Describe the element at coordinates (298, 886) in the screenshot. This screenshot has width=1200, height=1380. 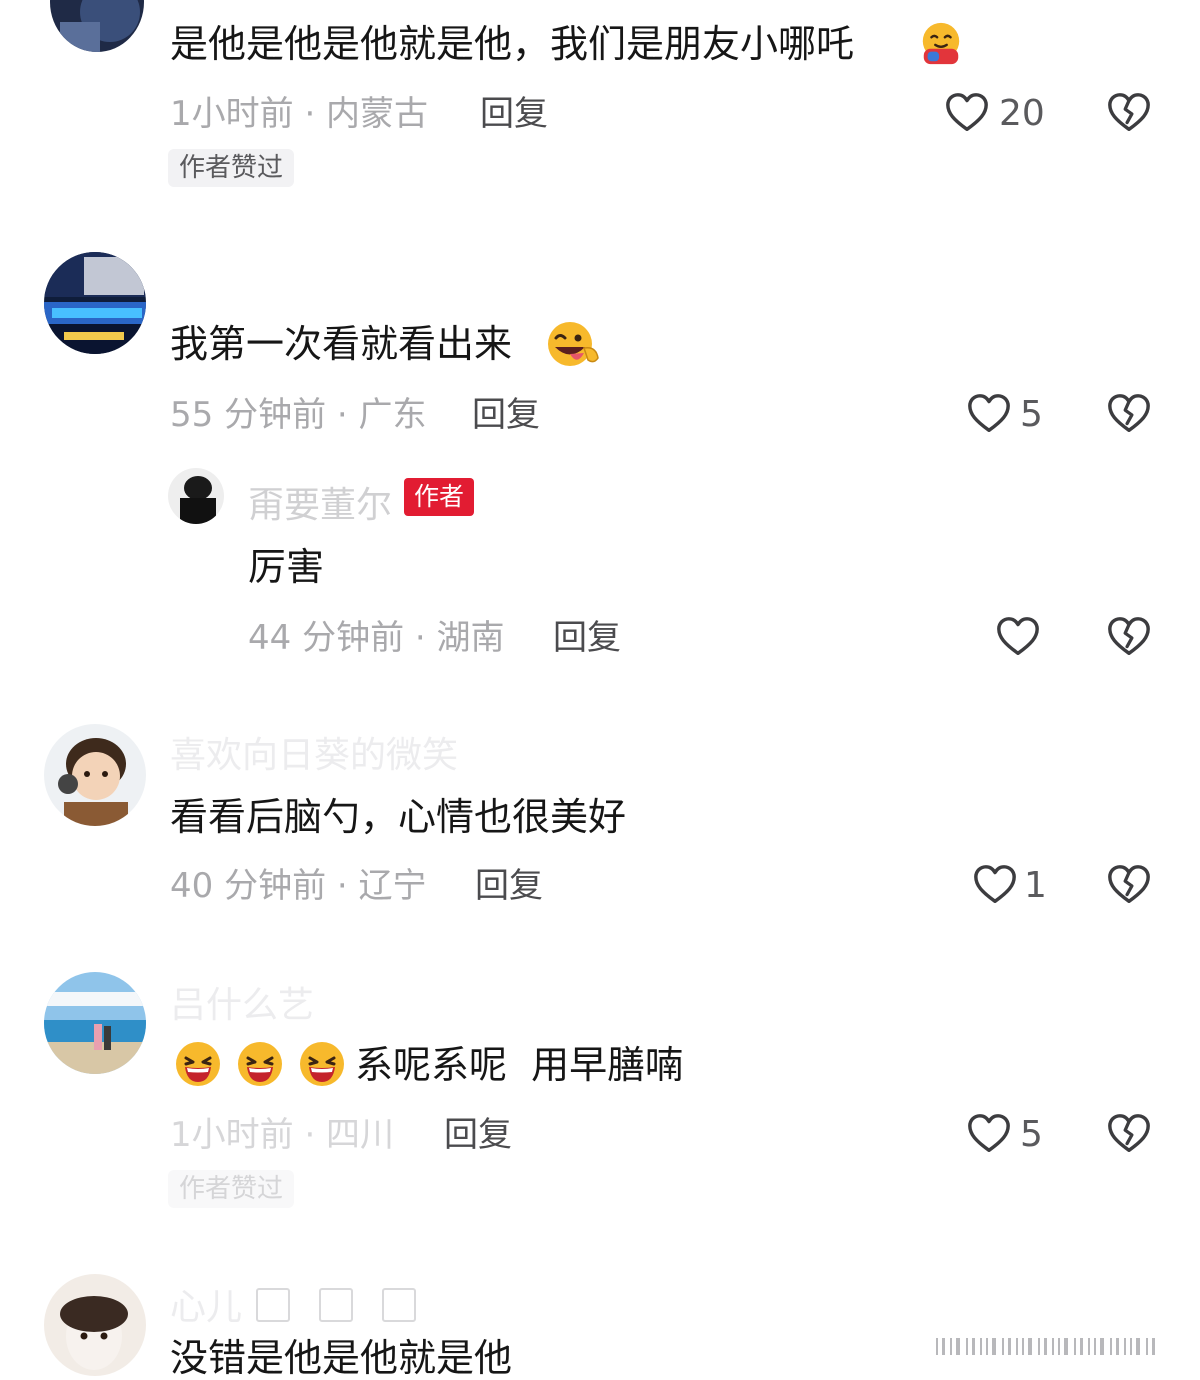
I see `comment-meta: 40 分钟前 · 辽宁` at that location.